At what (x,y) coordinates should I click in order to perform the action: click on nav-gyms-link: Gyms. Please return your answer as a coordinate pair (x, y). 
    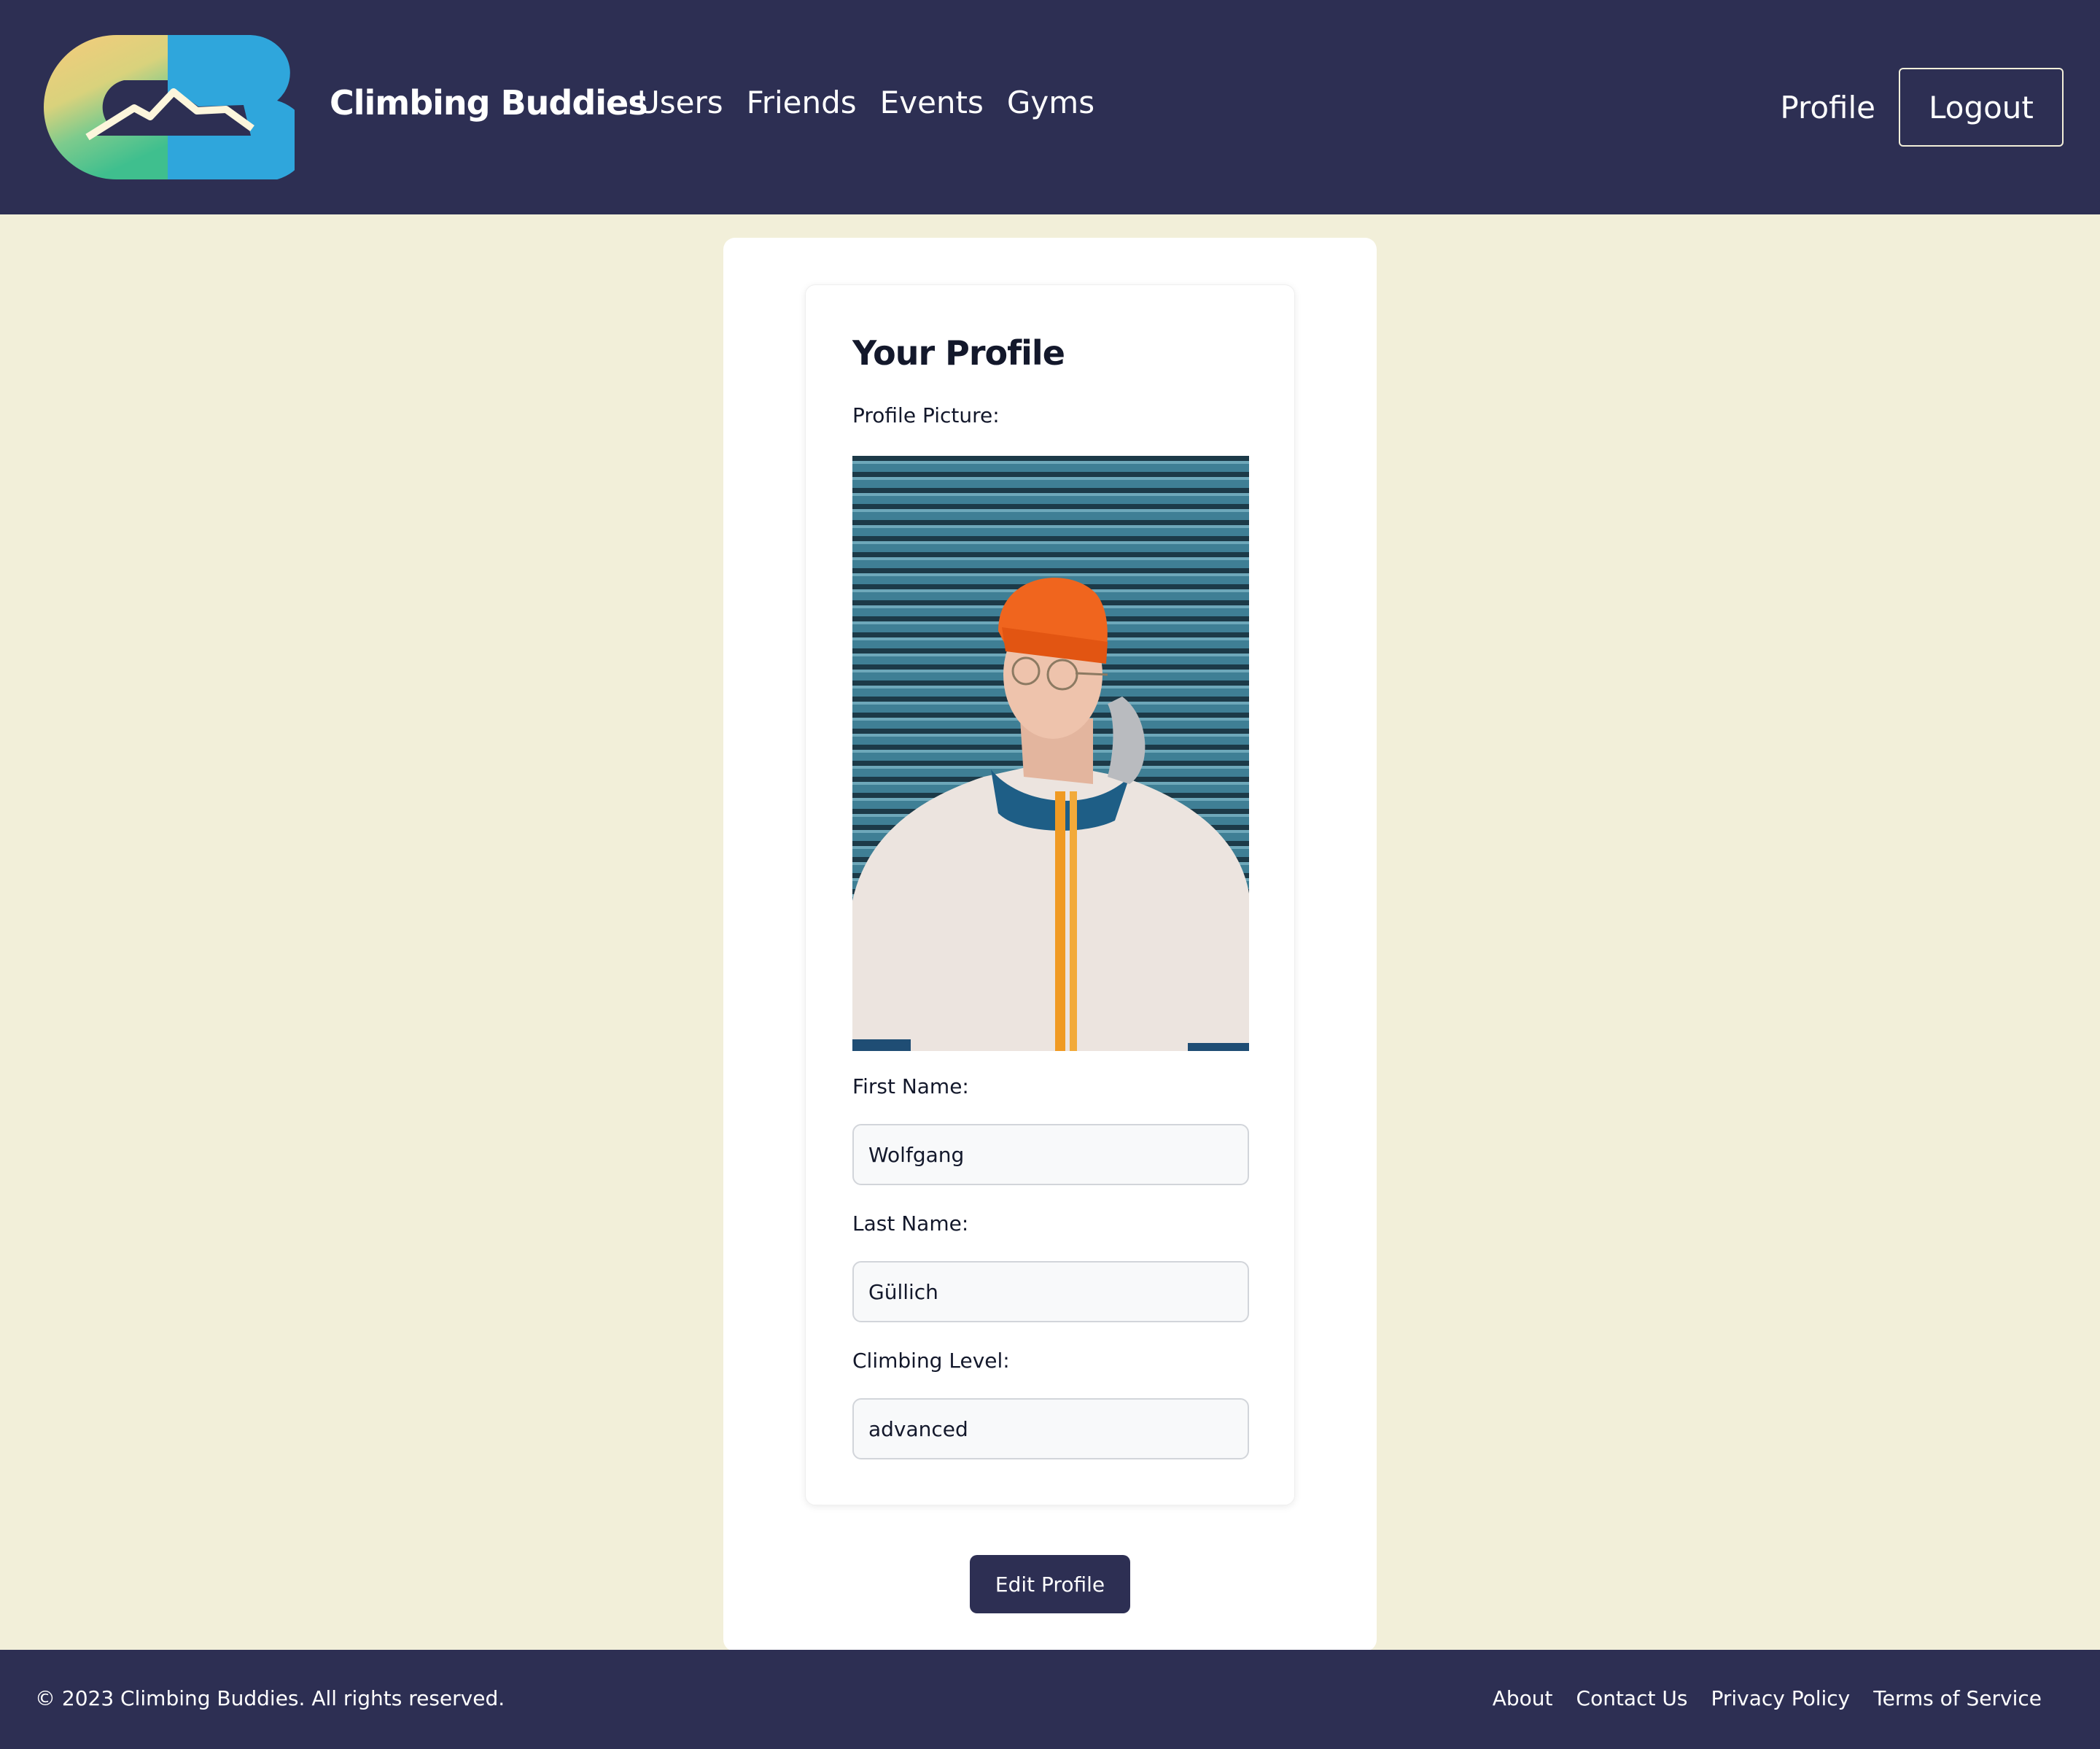
    Looking at the image, I should click on (1050, 102).